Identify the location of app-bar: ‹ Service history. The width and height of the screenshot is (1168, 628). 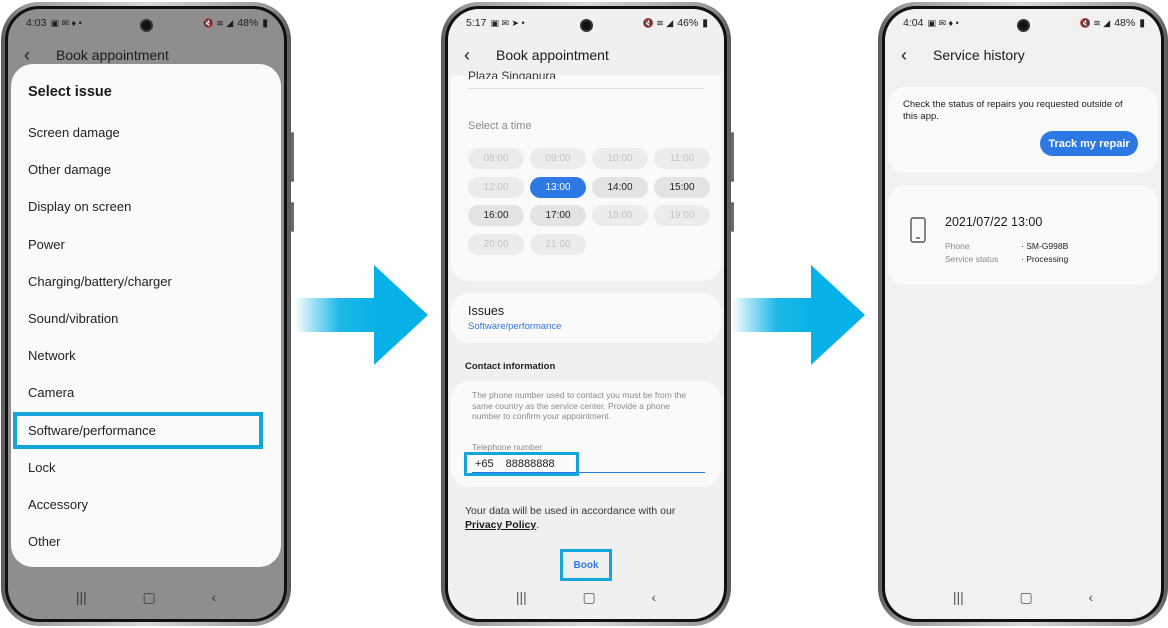
(1023, 55).